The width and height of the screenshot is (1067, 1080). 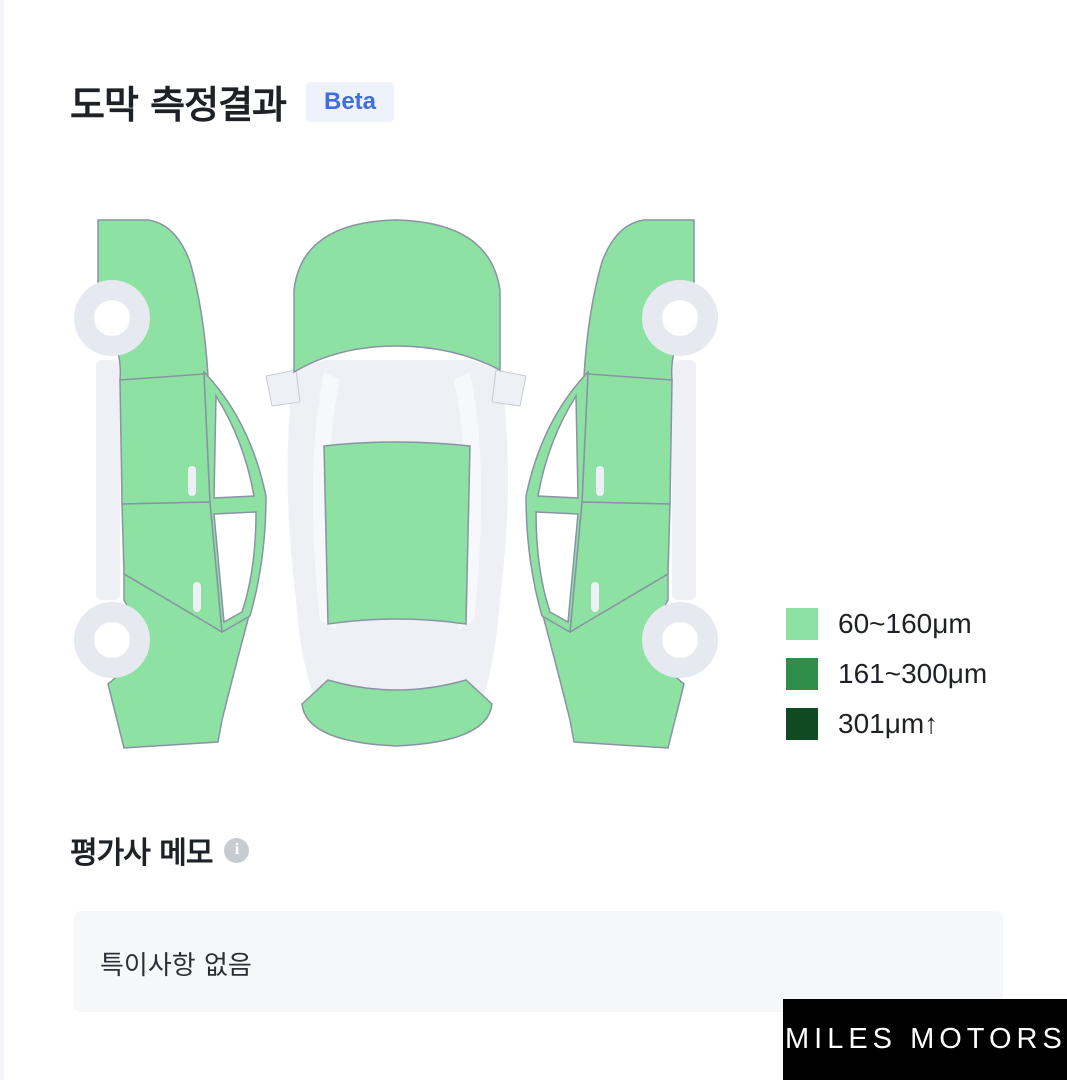 I want to click on roof-panel, so click(x=397, y=533).